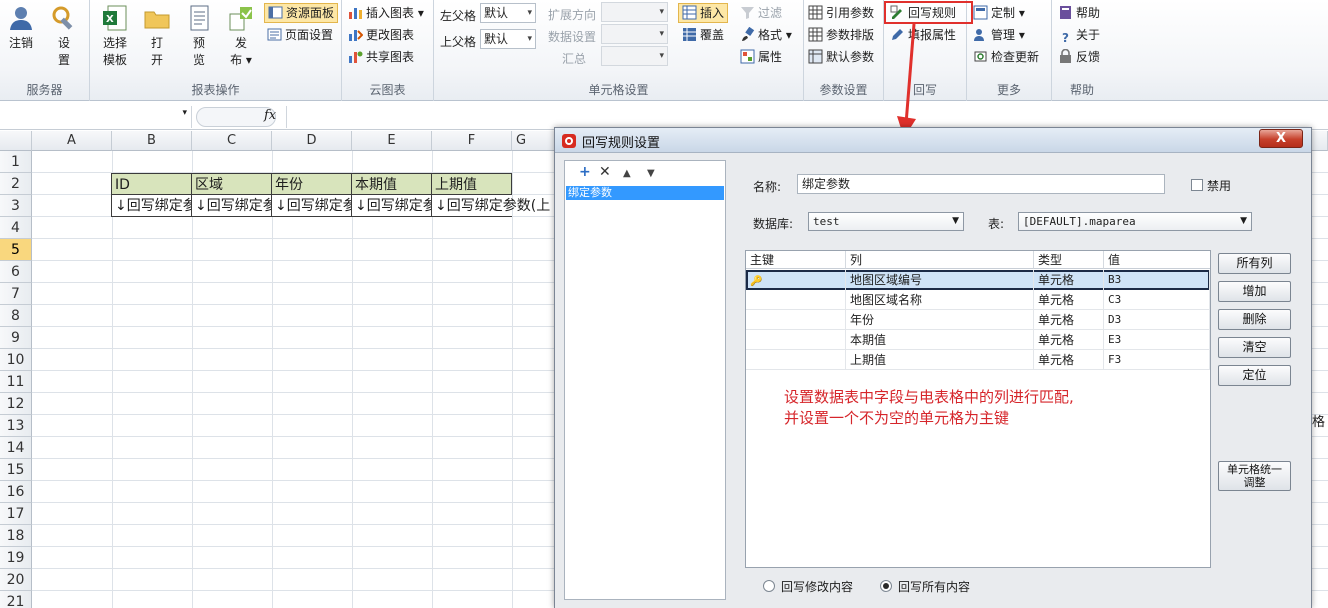  I want to click on writeback-modified-radio, so click(769, 586).